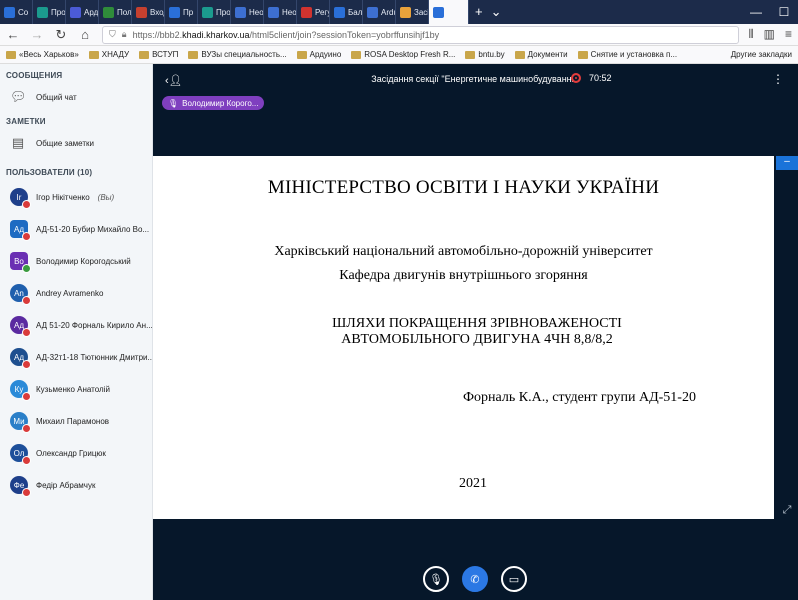 This screenshot has height=600, width=798. I want to click on share-webcam-button: ▭, so click(514, 579).